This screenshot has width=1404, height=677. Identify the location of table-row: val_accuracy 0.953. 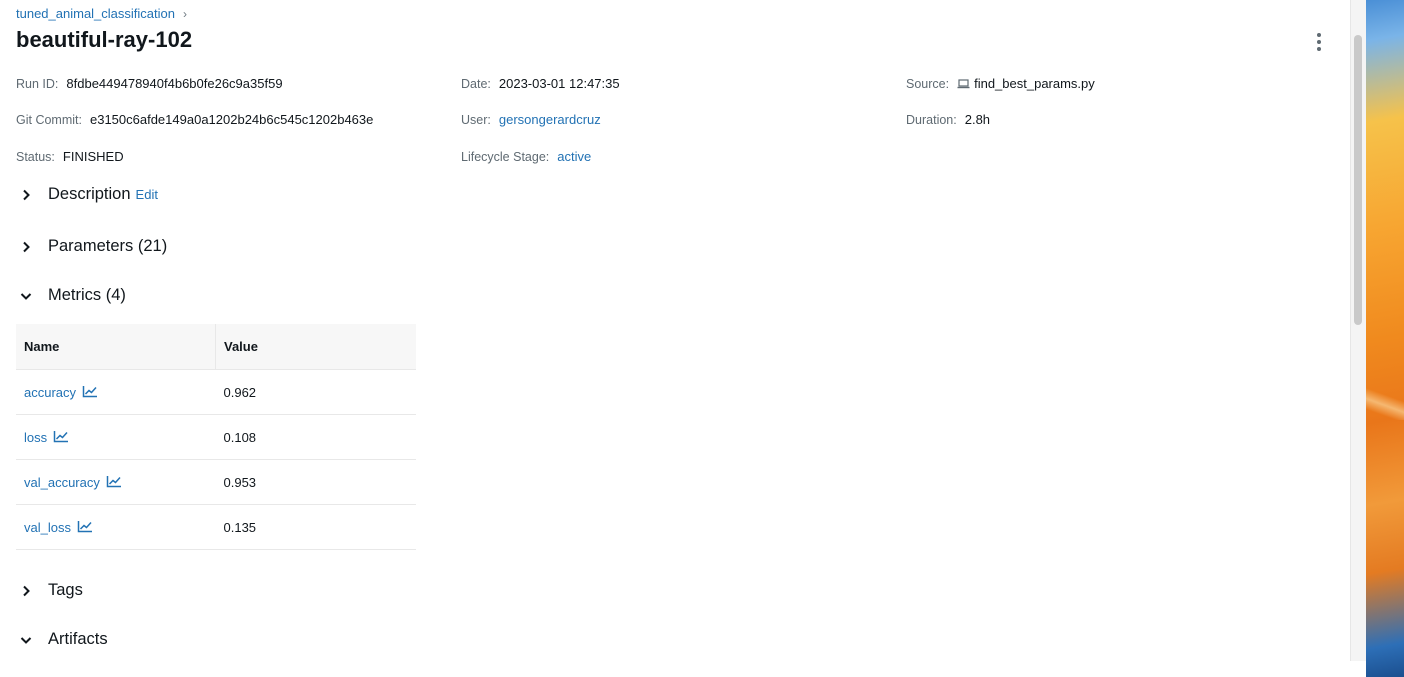
(216, 482).